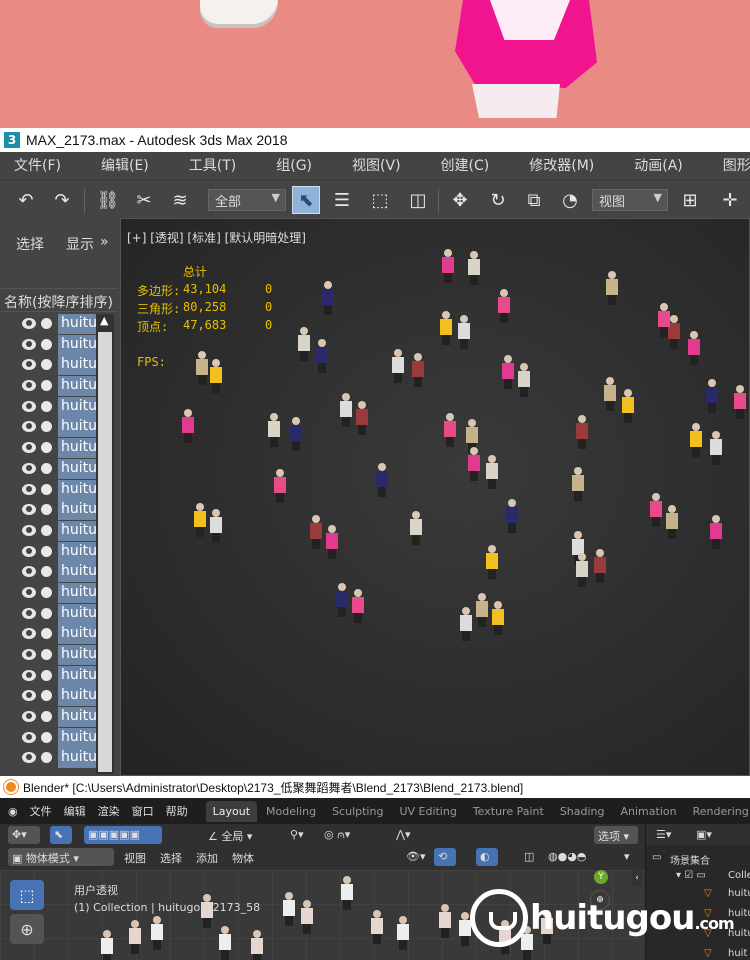  I want to click on menu-file: 文件(F), so click(37, 165).